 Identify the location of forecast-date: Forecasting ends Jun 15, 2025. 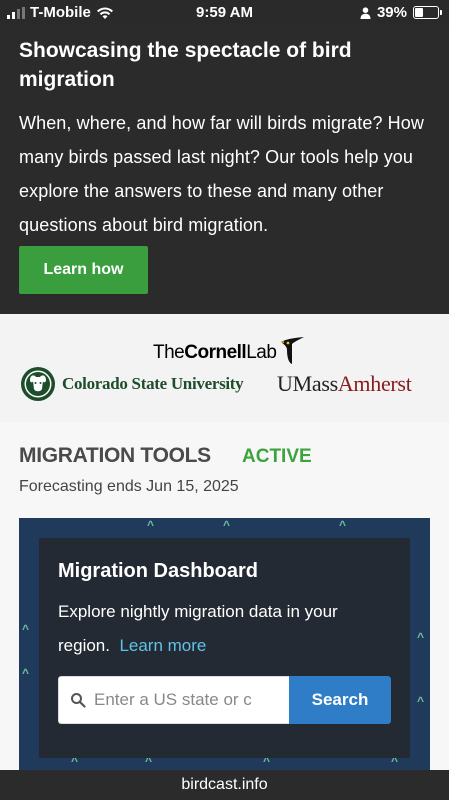
(129, 486).